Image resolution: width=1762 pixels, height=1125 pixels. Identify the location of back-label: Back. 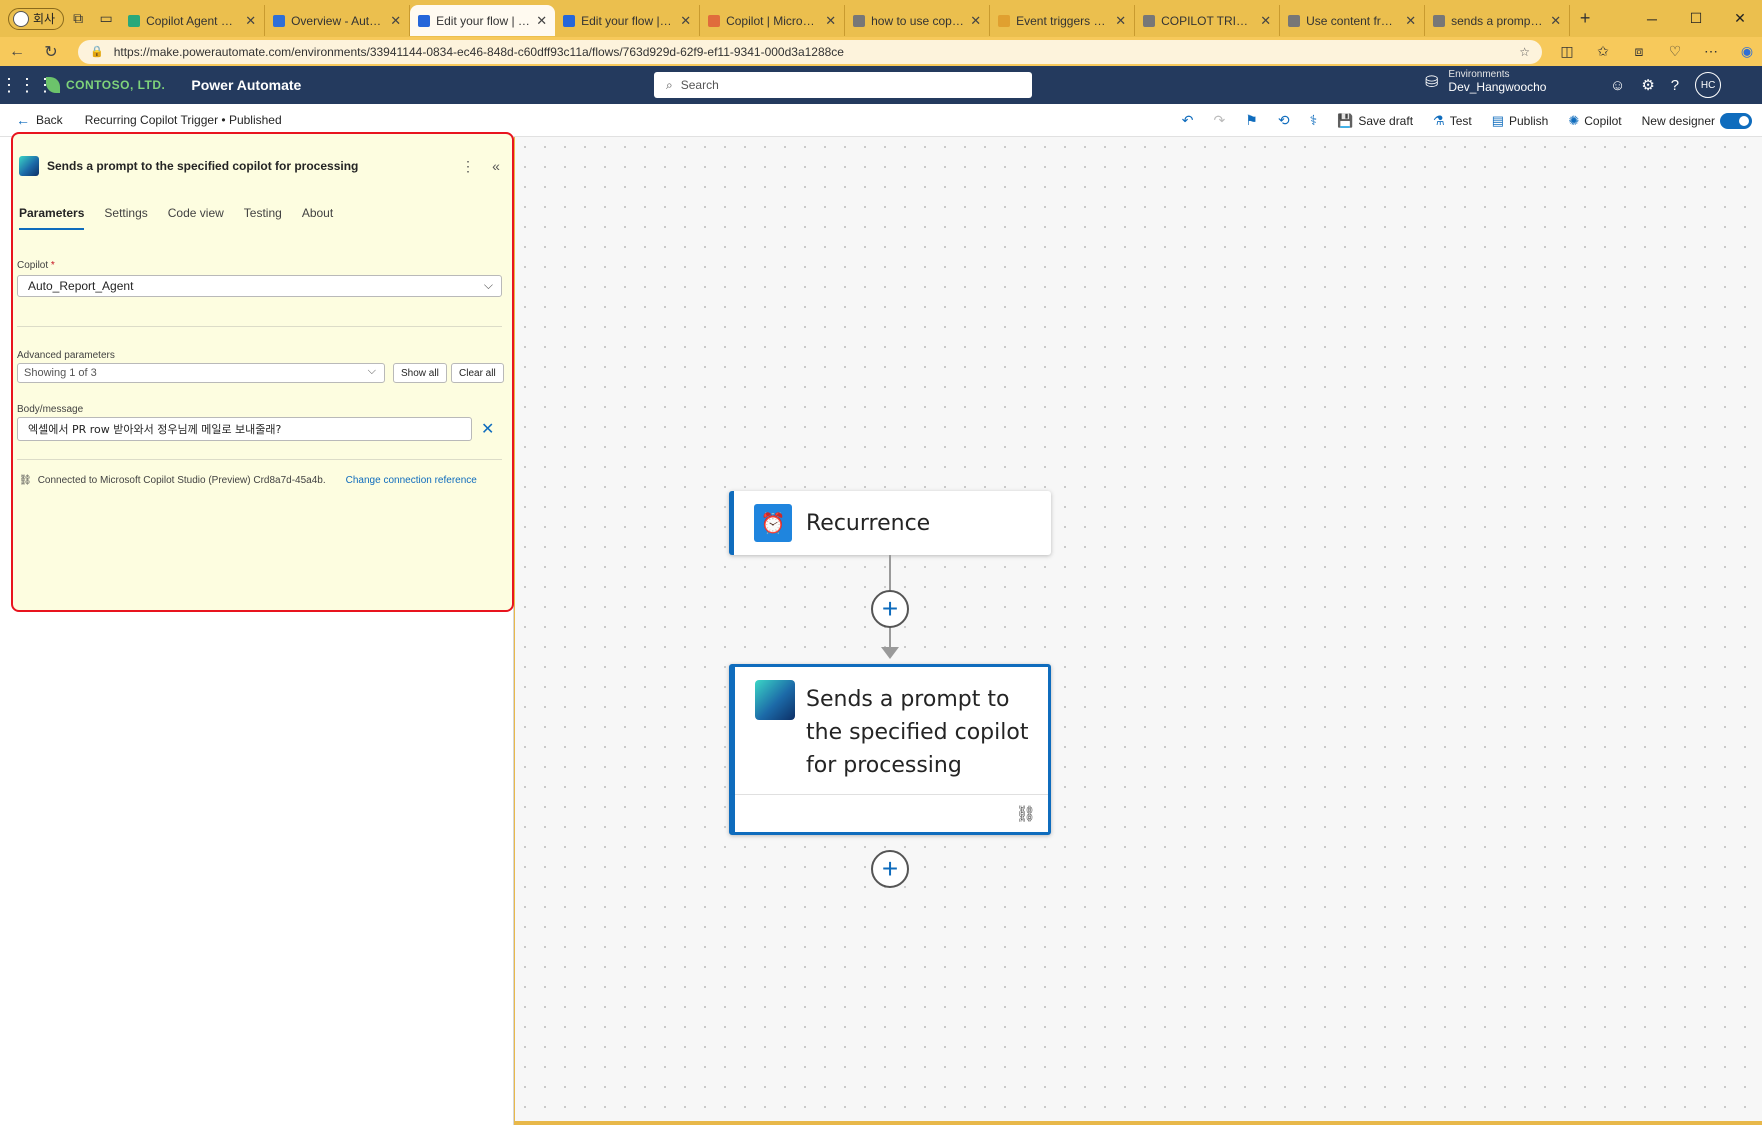
(49, 120).